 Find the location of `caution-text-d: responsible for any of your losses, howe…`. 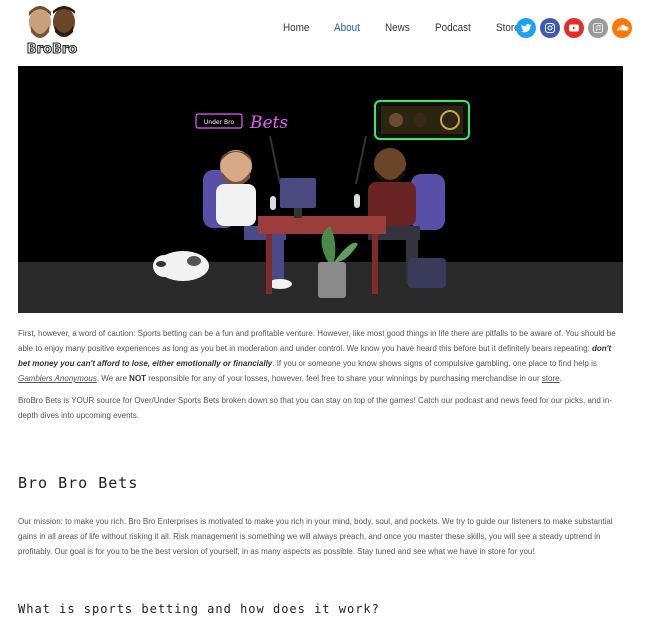

caution-text-d: responsible for any of your losses, howe… is located at coordinates (344, 378).